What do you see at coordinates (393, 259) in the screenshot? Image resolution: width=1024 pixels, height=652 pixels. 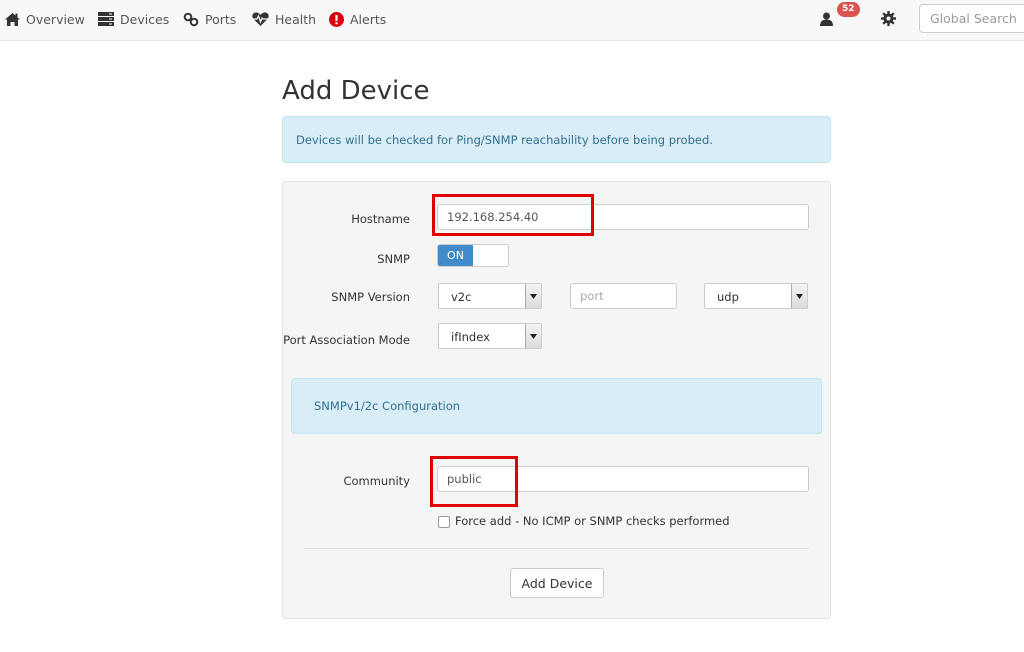 I see `snmp-label: SNMP` at bounding box center [393, 259].